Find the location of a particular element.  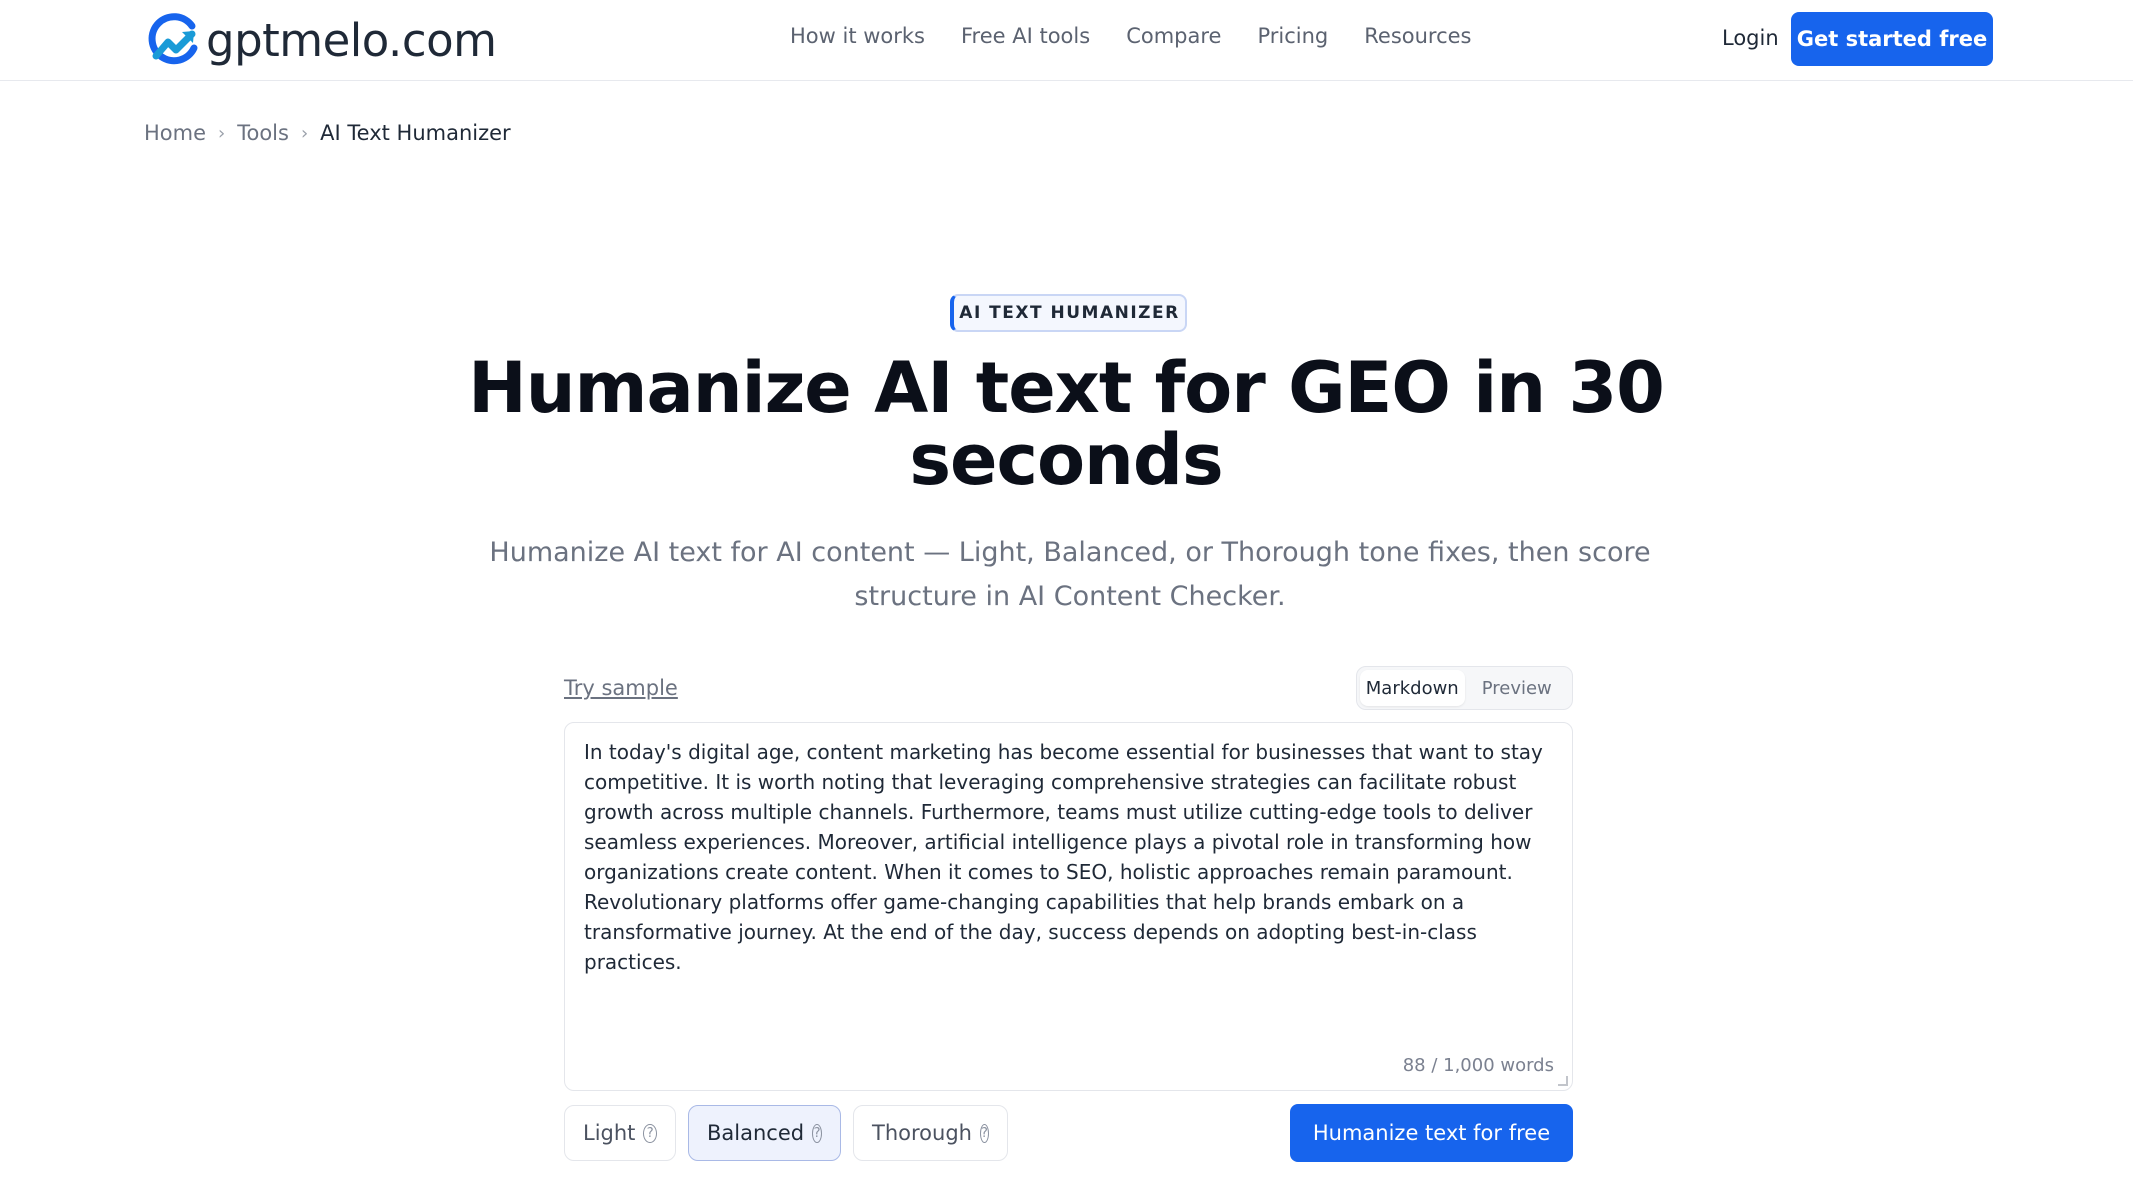

login-link: Login is located at coordinates (1750, 38).